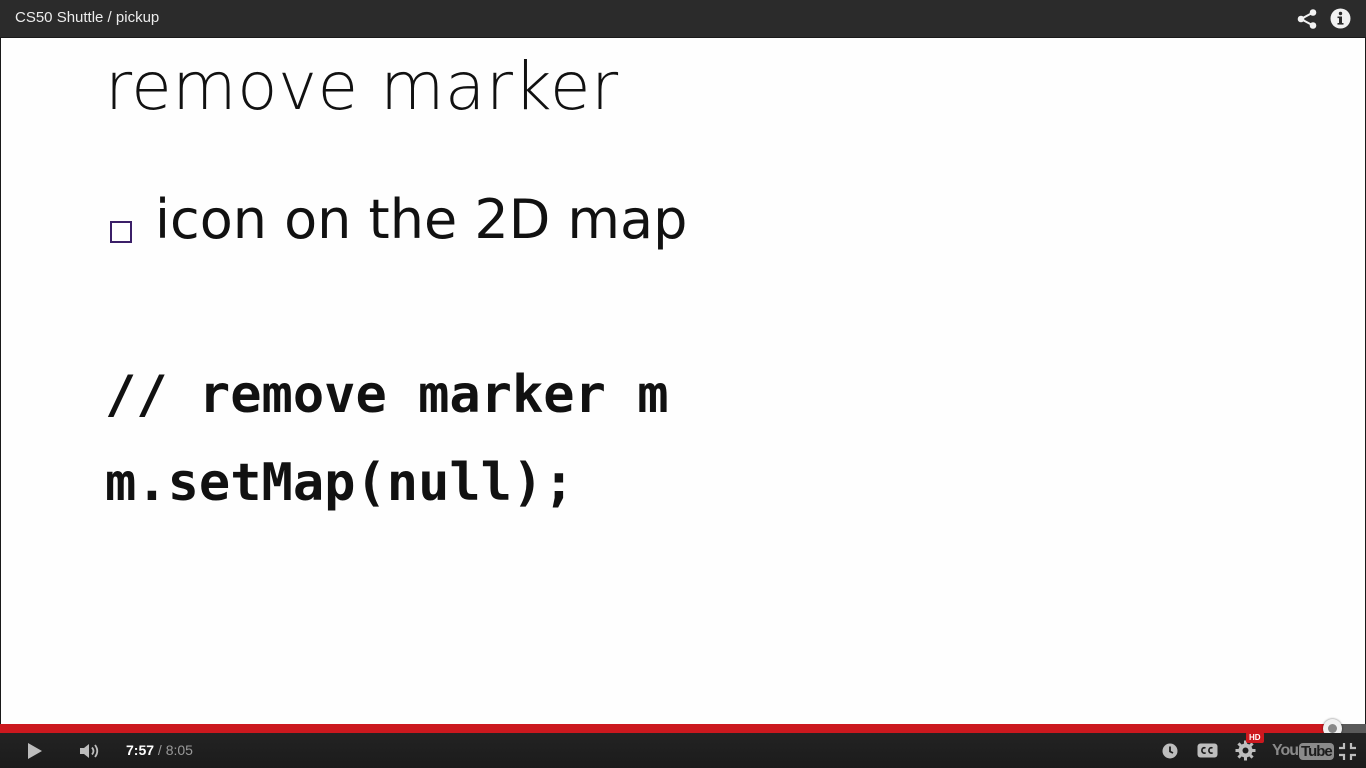 The width and height of the screenshot is (1366, 768). What do you see at coordinates (179, 750) in the screenshot?
I see `duration: 8:05` at bounding box center [179, 750].